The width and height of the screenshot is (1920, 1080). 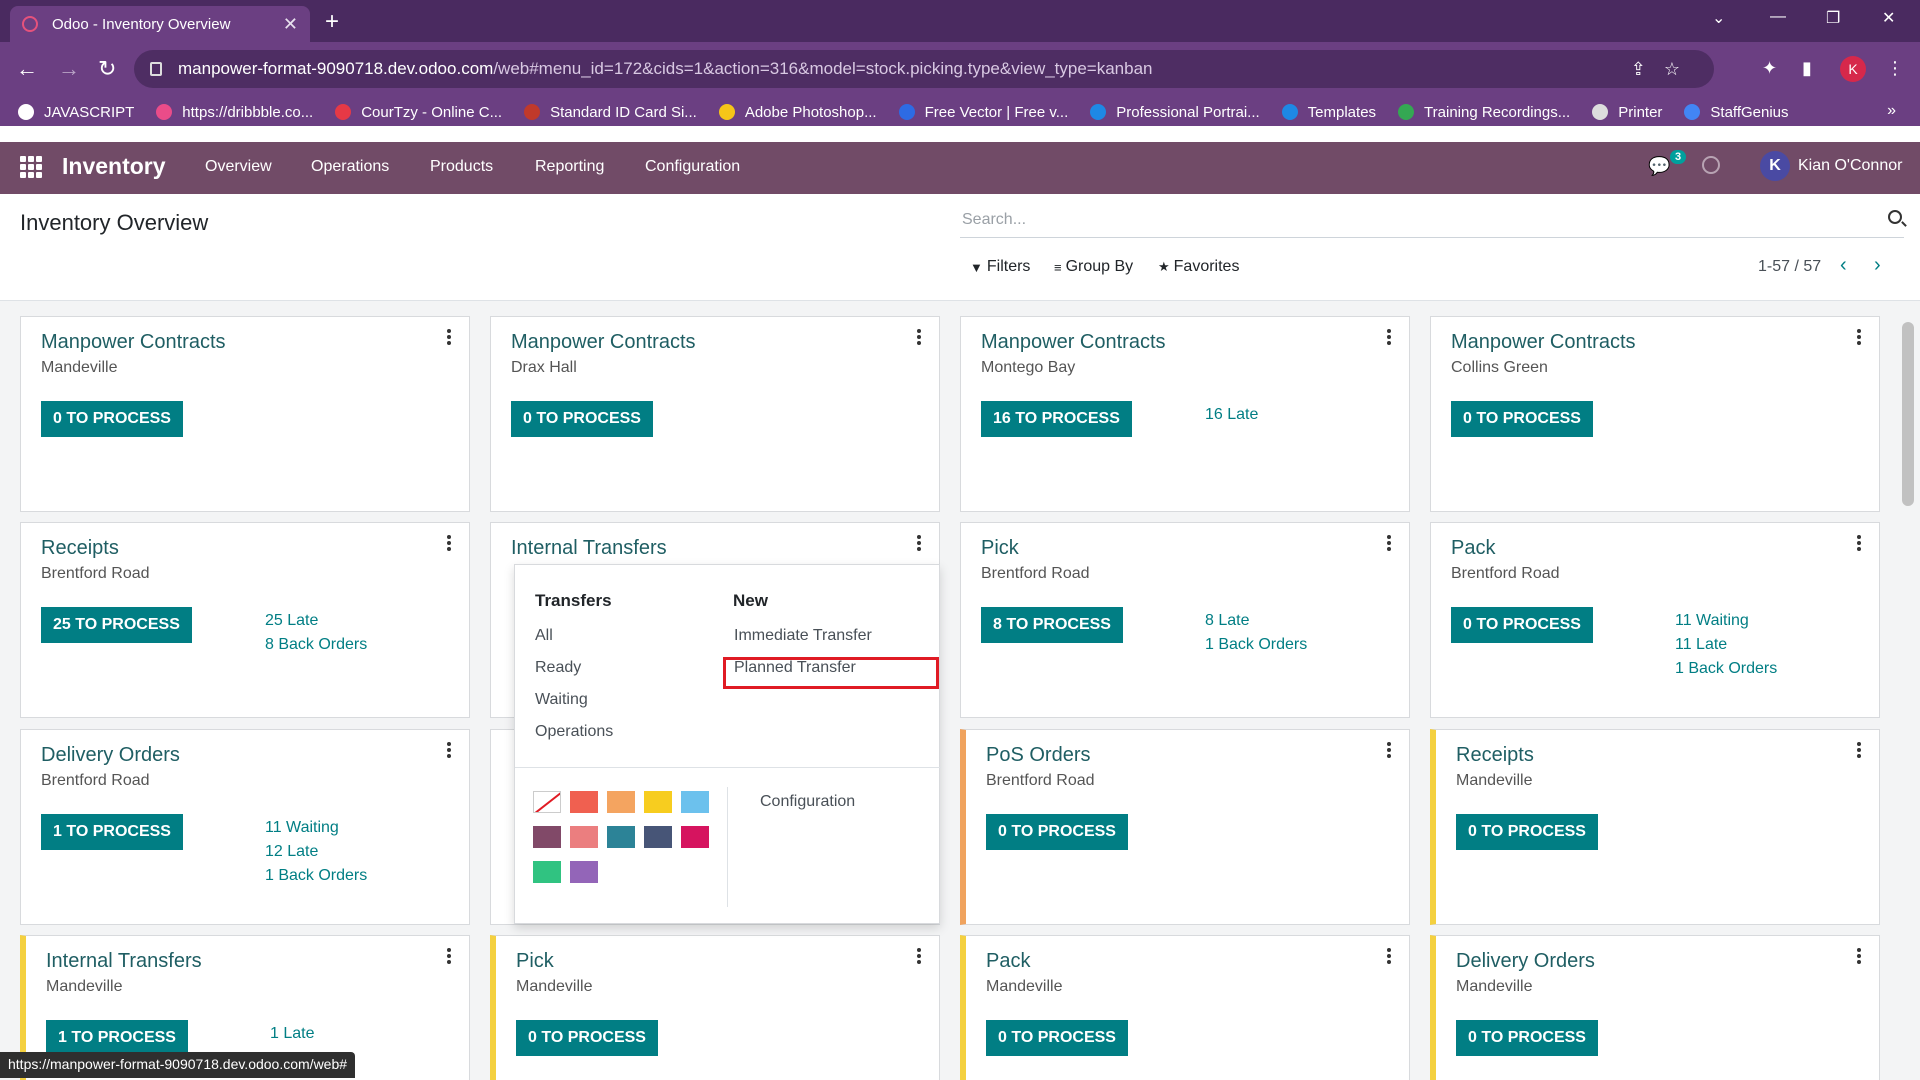 What do you see at coordinates (116, 625) in the screenshot?
I see `to-process-button: 25 TO PROCESS` at bounding box center [116, 625].